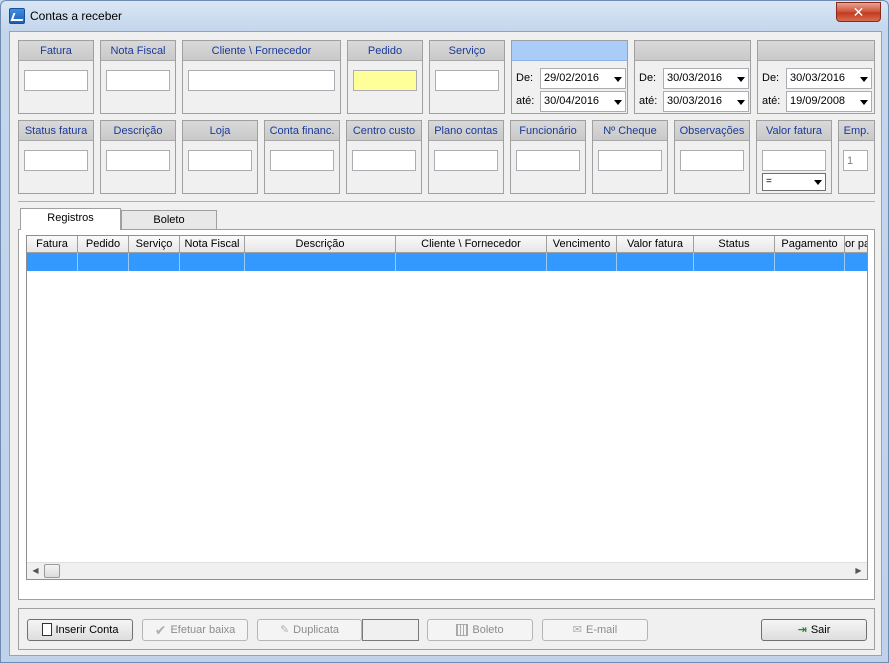 This screenshot has width=889, height=663. What do you see at coordinates (856, 131) in the screenshot?
I see `filter-label: Emp.` at bounding box center [856, 131].